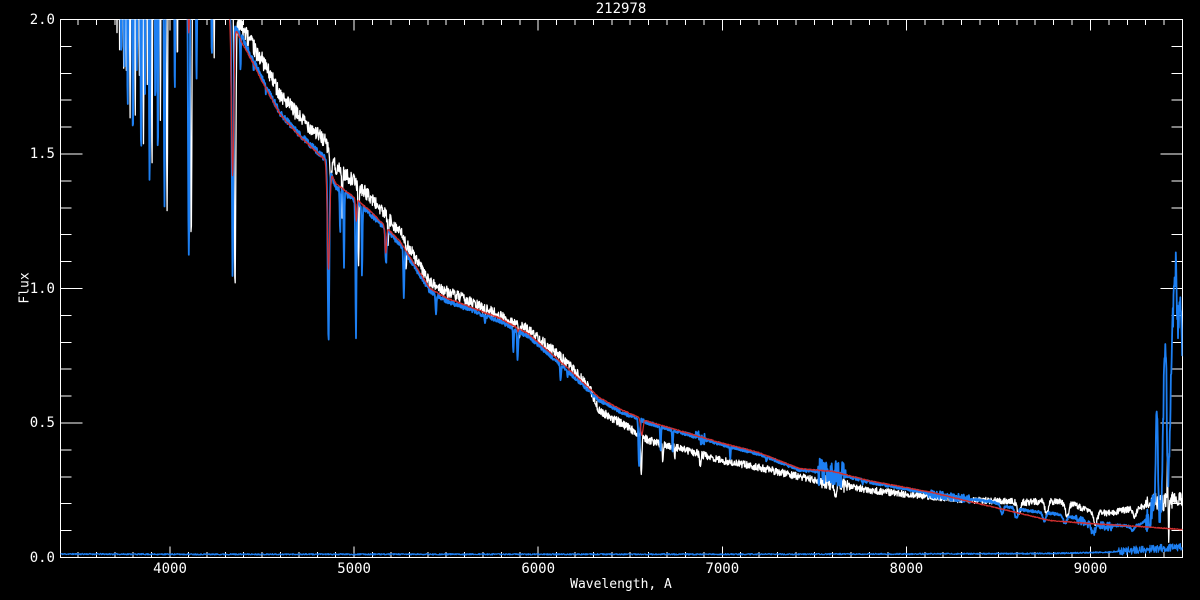 The image size is (1200, 600). I want to click on y-tick-label: 0.0, so click(42, 557).